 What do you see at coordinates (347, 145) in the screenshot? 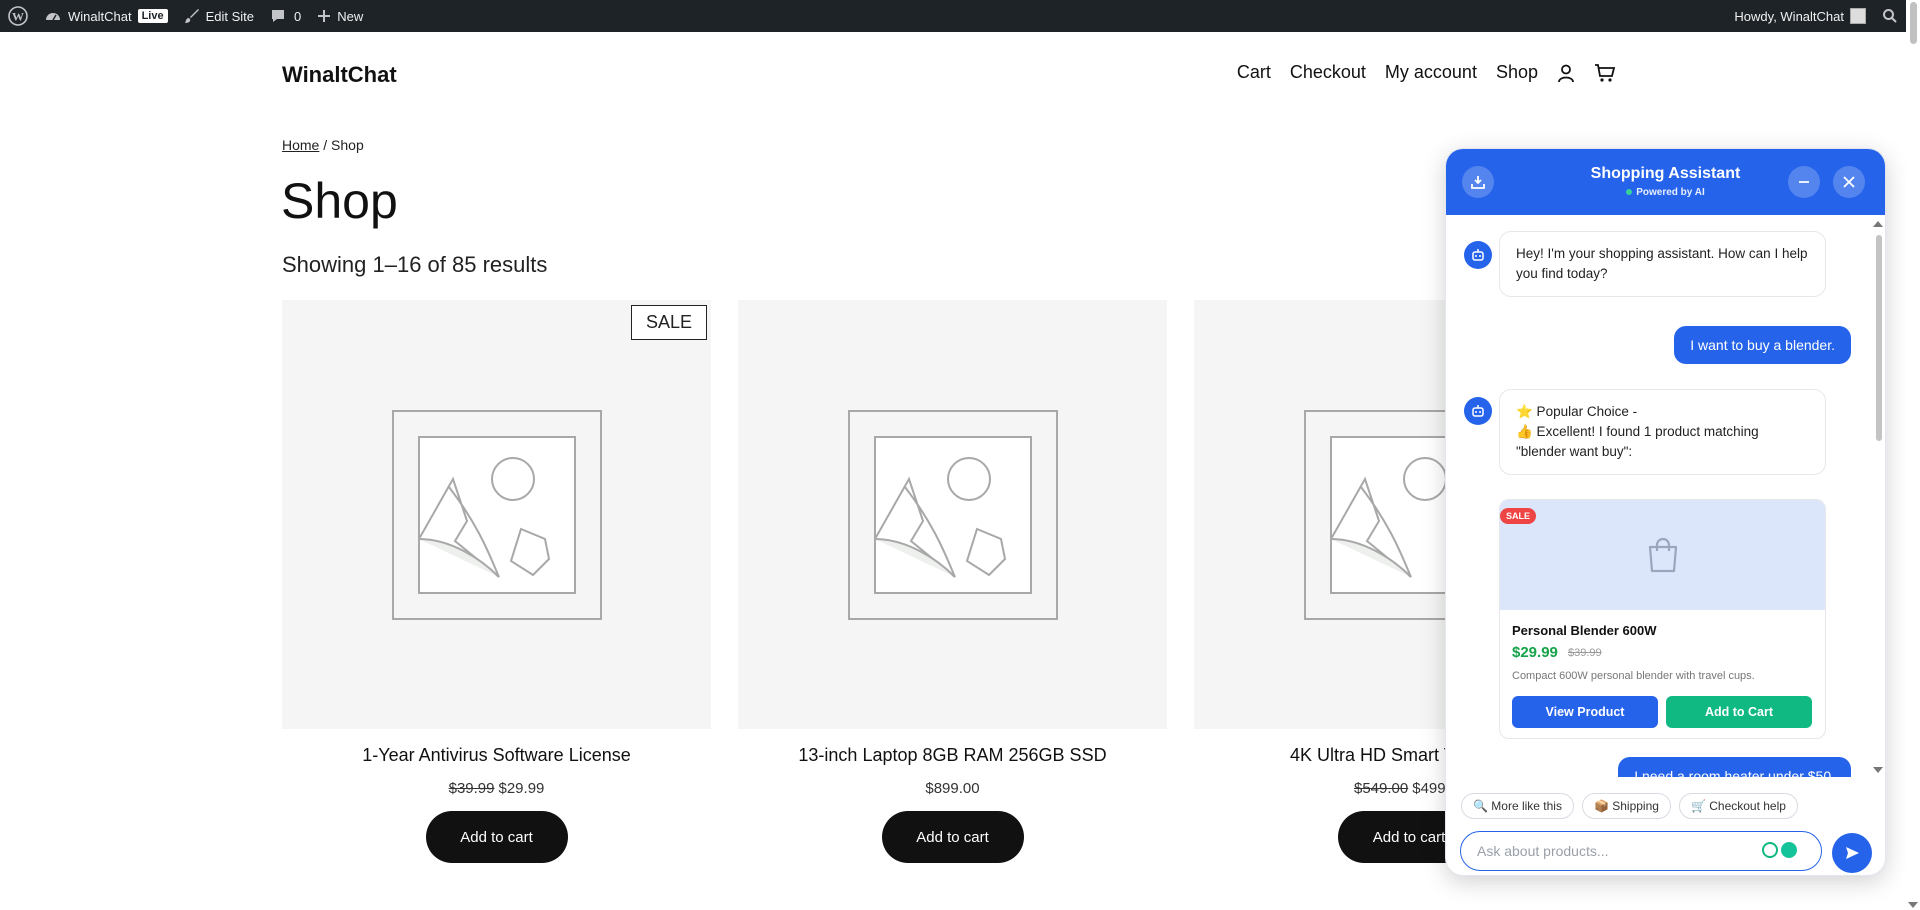
I see `breadcrumb-current: Shop` at bounding box center [347, 145].